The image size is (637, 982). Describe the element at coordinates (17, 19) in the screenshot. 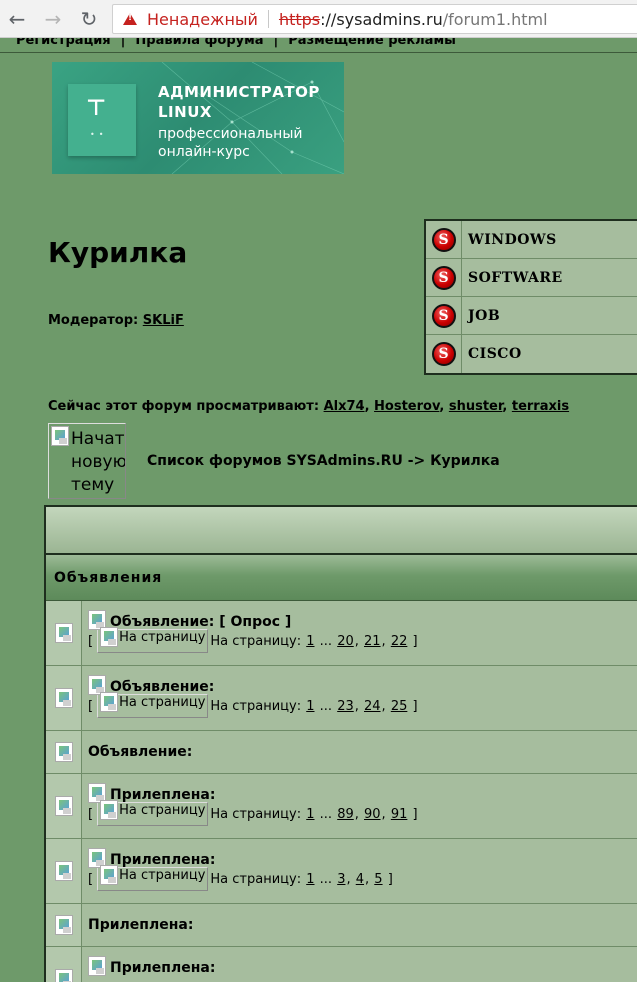

I see `back-arrow-icon: ←` at that location.